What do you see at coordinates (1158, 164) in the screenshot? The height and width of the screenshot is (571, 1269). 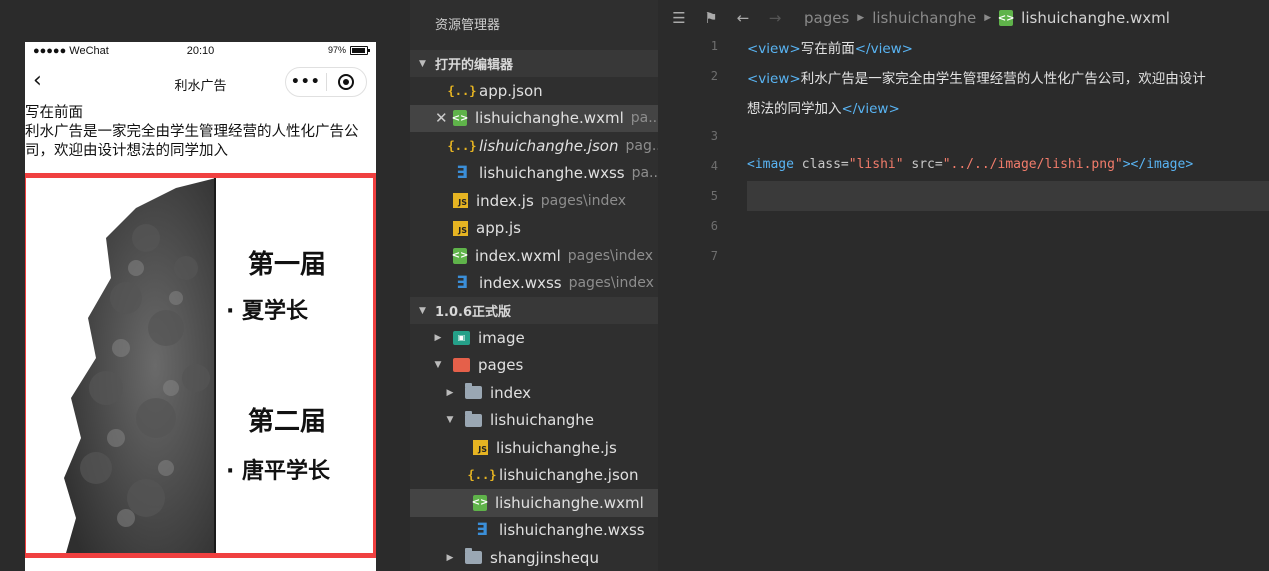 I see `code-tag: ></image>` at bounding box center [1158, 164].